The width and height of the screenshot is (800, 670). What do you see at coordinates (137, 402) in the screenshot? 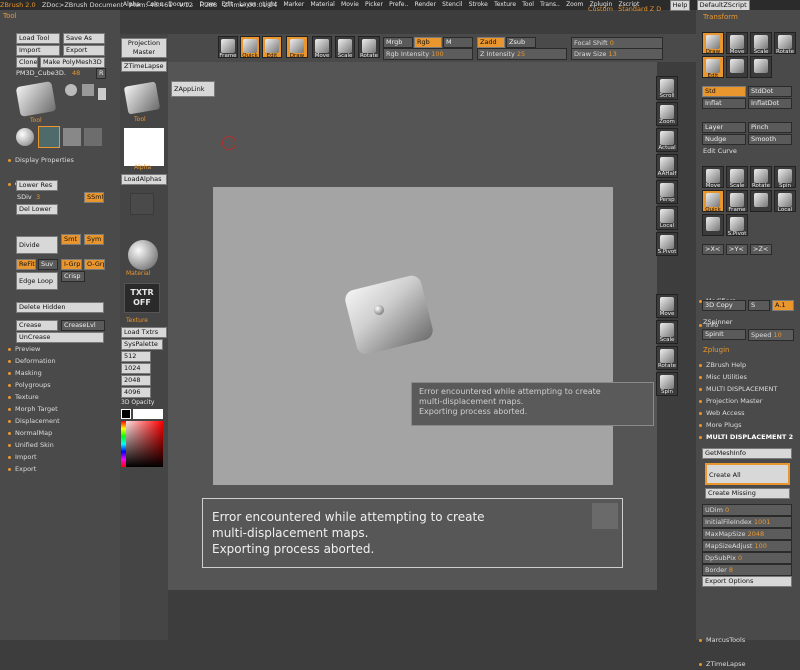
I see `opacity-label: 3D Opacity` at bounding box center [137, 402].